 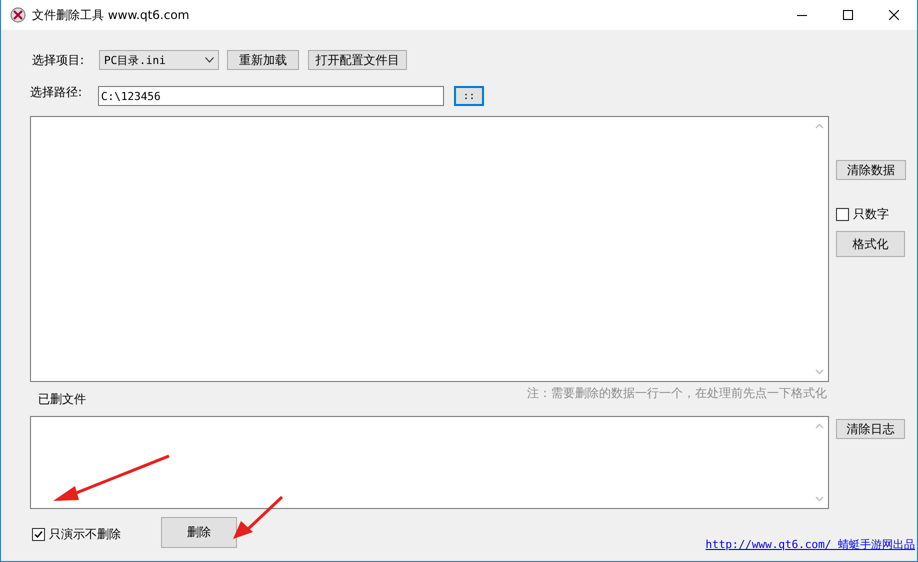 I want to click on reload-button: 重新加载, so click(x=263, y=60).